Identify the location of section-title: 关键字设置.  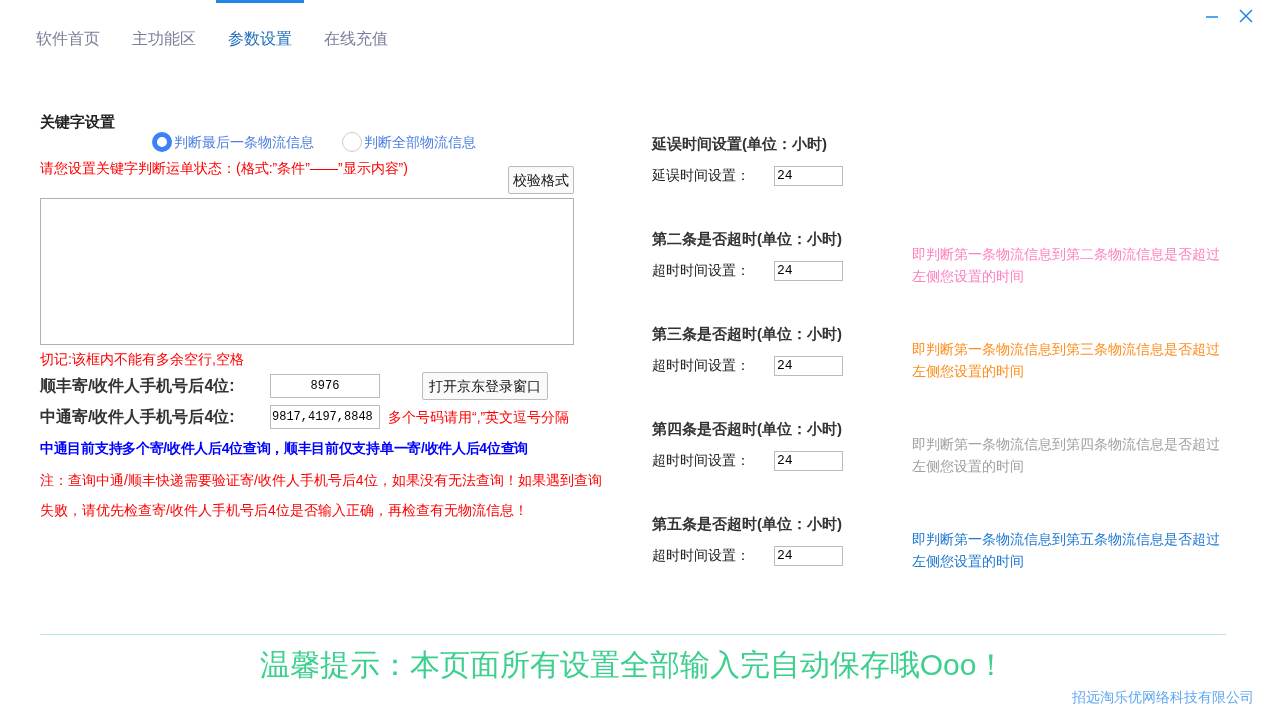
(78, 122).